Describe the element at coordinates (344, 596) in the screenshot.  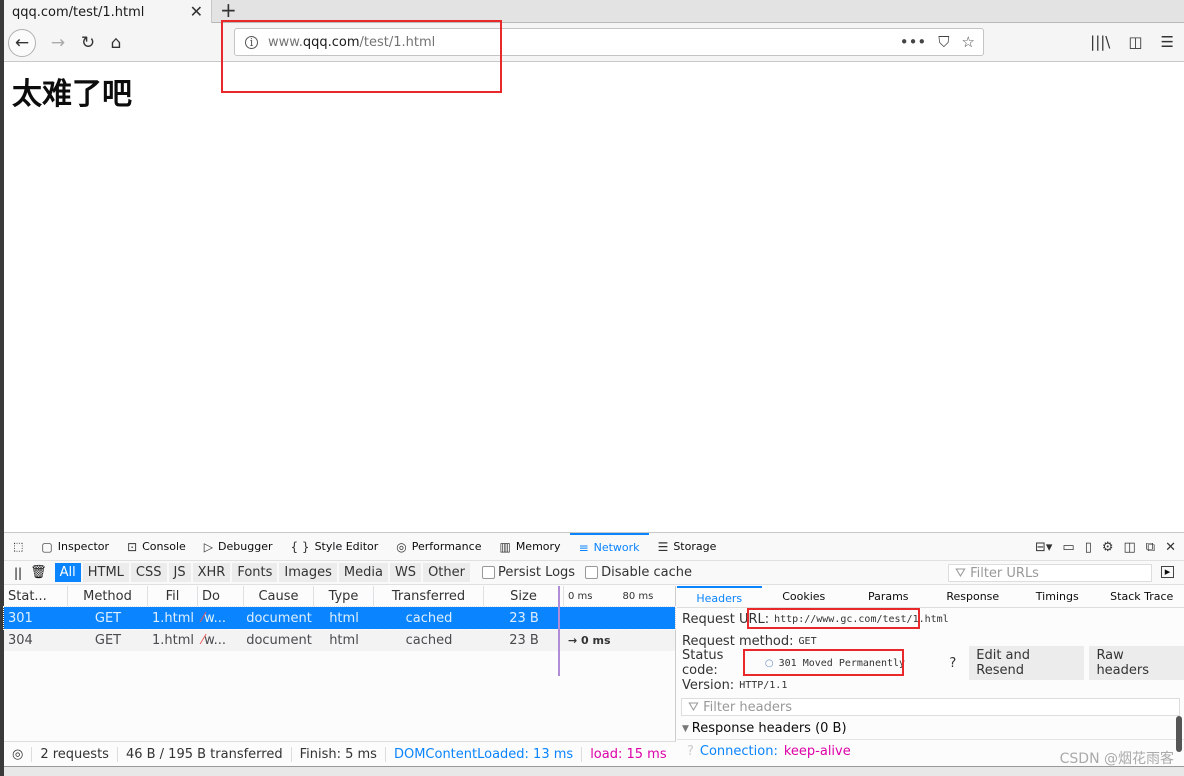
I see `col-type: Type` at that location.